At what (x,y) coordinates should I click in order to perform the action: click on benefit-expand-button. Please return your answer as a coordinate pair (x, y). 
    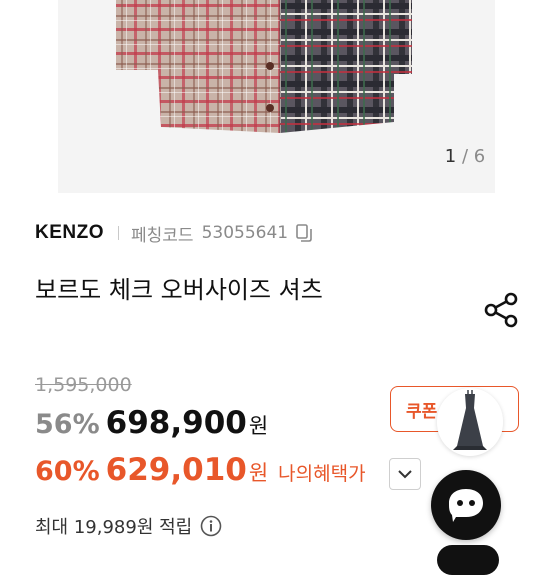
    Looking at the image, I should click on (405, 474).